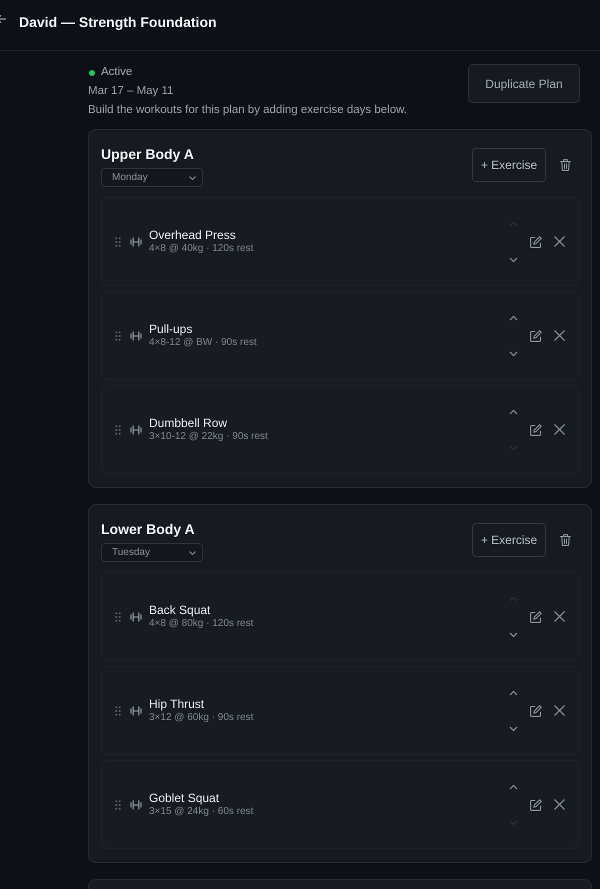 This screenshot has width=600, height=889. Describe the element at coordinates (201, 811) in the screenshot. I see `exercise-details: 3×15 @ 24kg · 60s rest` at that location.